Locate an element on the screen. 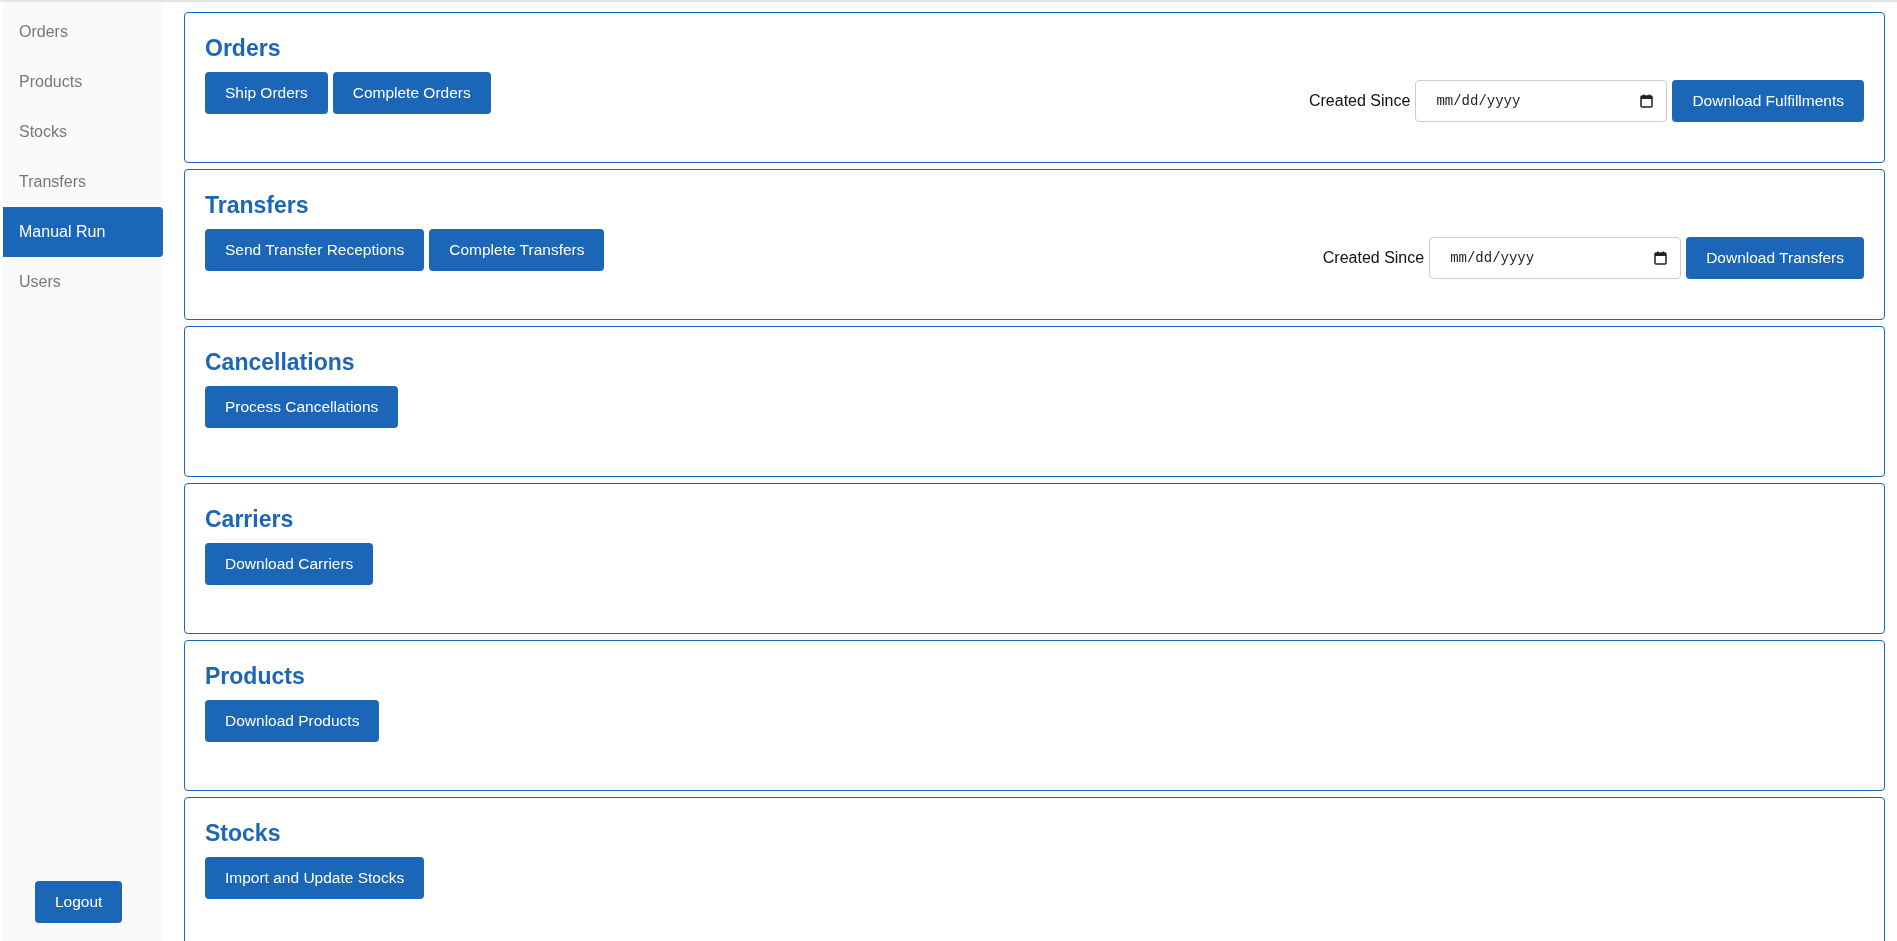 The width and height of the screenshot is (1897, 941). action-button: Download Carriers is located at coordinates (289, 564).